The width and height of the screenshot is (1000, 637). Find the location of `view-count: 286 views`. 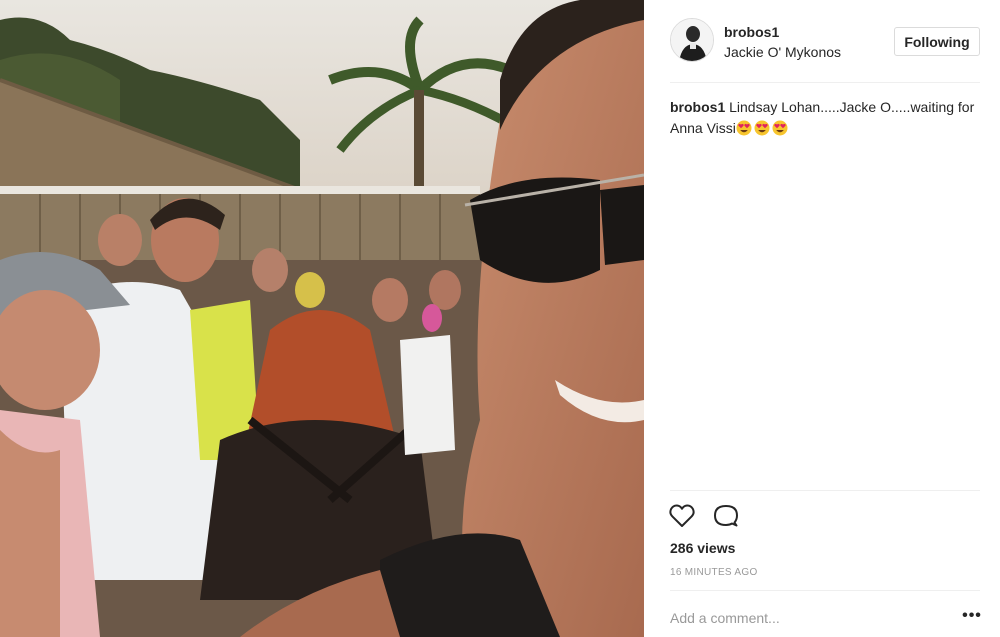

view-count: 286 views is located at coordinates (702, 548).